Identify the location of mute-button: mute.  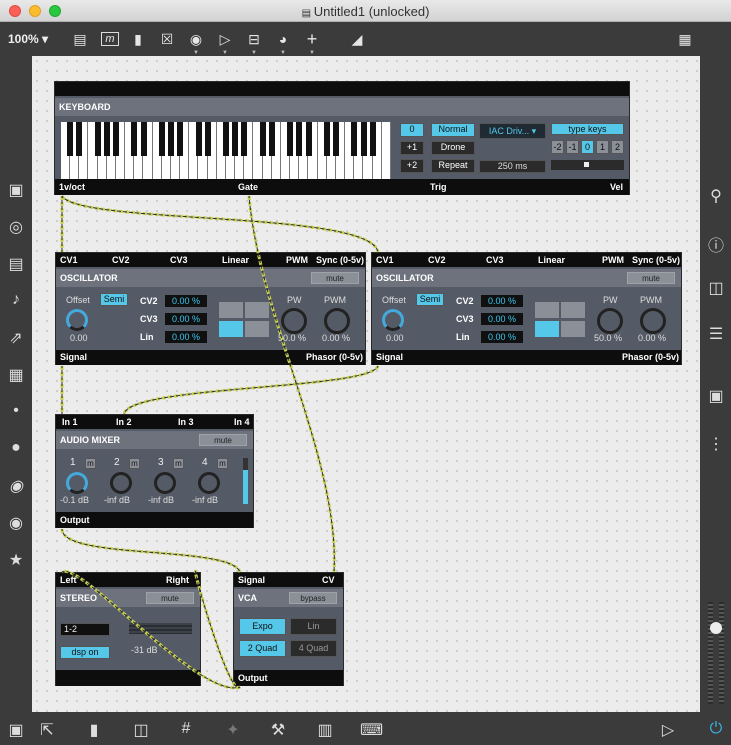
(651, 278).